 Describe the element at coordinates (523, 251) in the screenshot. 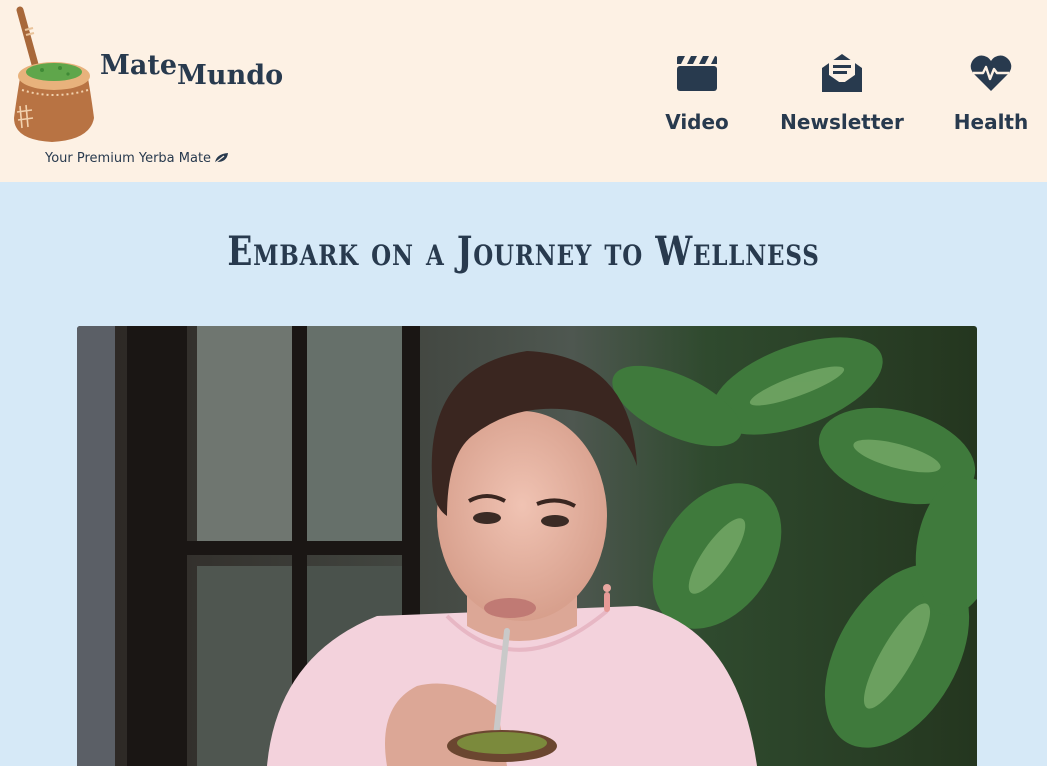

I see `page-title: Embark on a Journey to Wellness` at that location.